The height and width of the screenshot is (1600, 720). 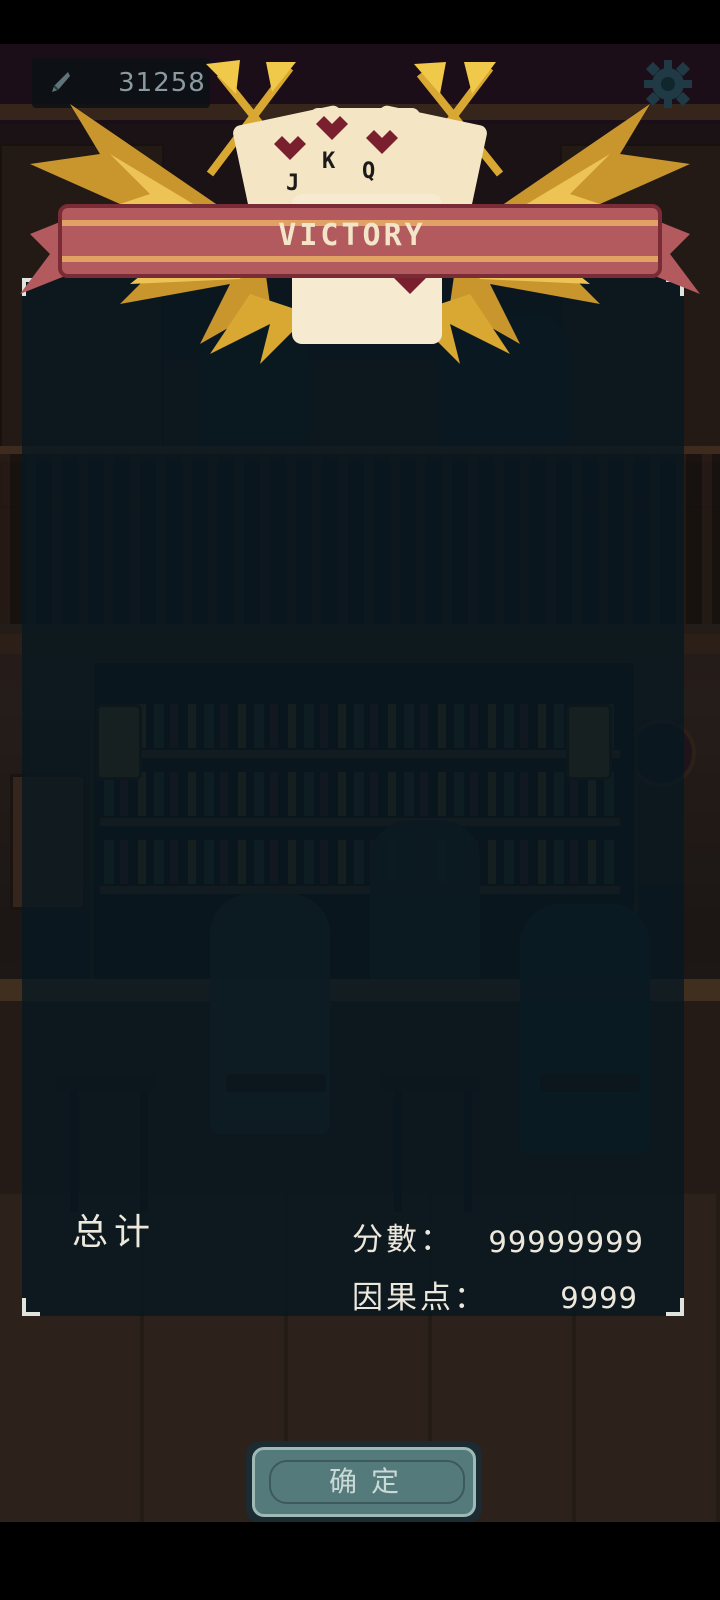 I want to click on totals-title: 总计, so click(x=114, y=1232).